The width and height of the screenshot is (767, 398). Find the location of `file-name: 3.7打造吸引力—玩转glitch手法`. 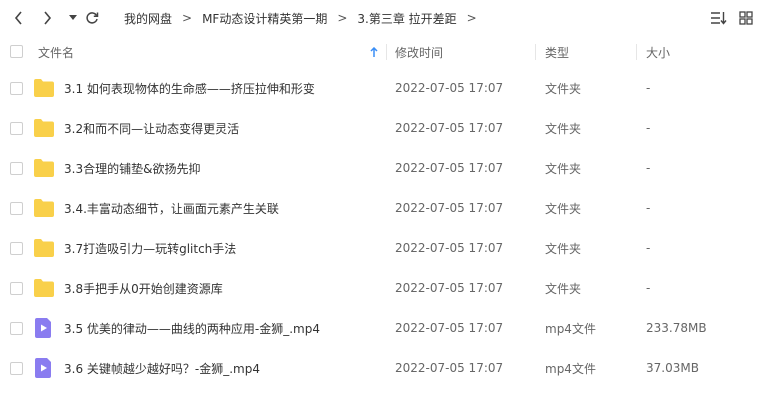

file-name: 3.7打造吸引力—玩转glitch手法 is located at coordinates (150, 248).